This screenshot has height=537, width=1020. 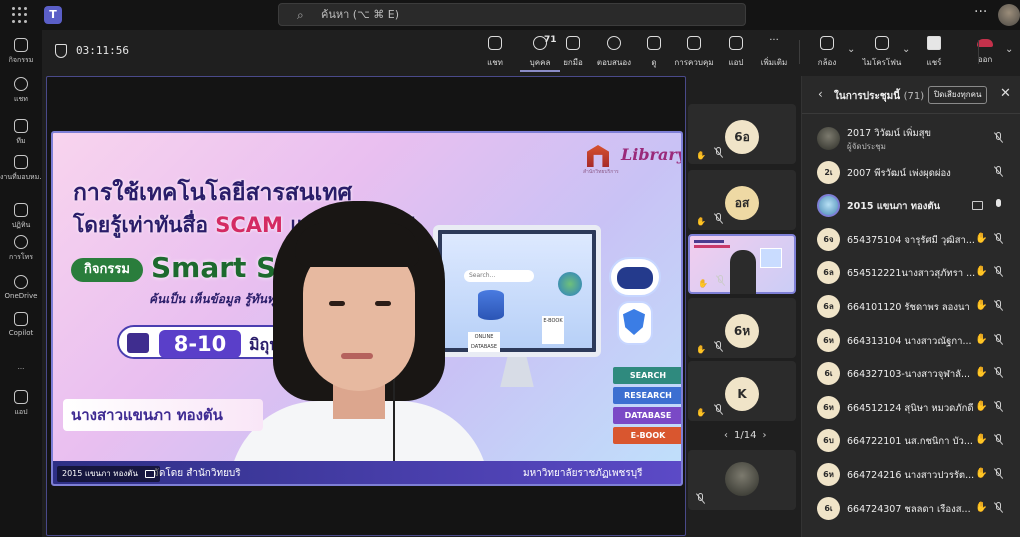 I want to click on assignments-icon, so click(x=21, y=162).